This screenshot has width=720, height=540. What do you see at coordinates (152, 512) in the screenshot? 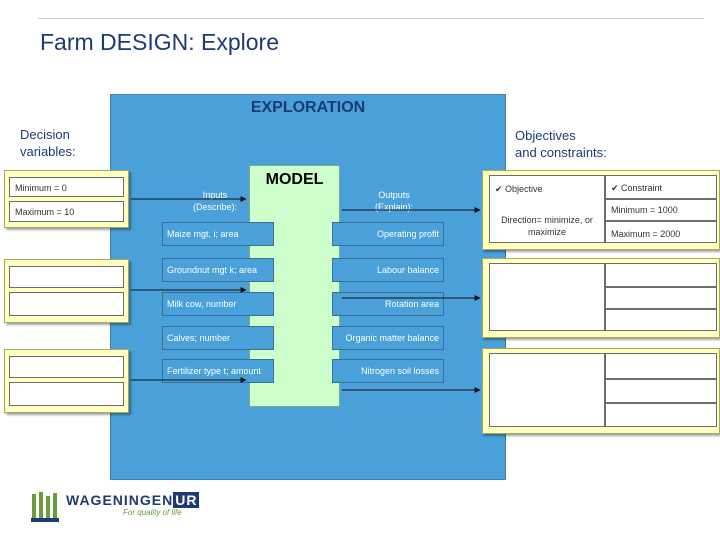
I see `logo-tagline: For quality of life` at bounding box center [152, 512].